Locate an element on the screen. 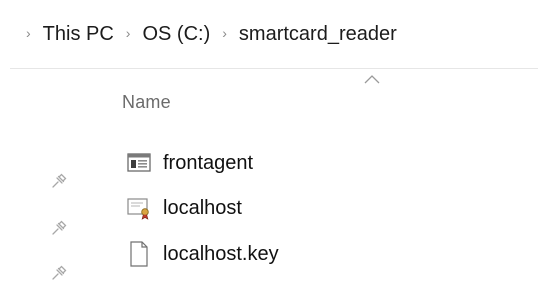 The image size is (548, 285). sort-ascending-icon is located at coordinates (372, 79).